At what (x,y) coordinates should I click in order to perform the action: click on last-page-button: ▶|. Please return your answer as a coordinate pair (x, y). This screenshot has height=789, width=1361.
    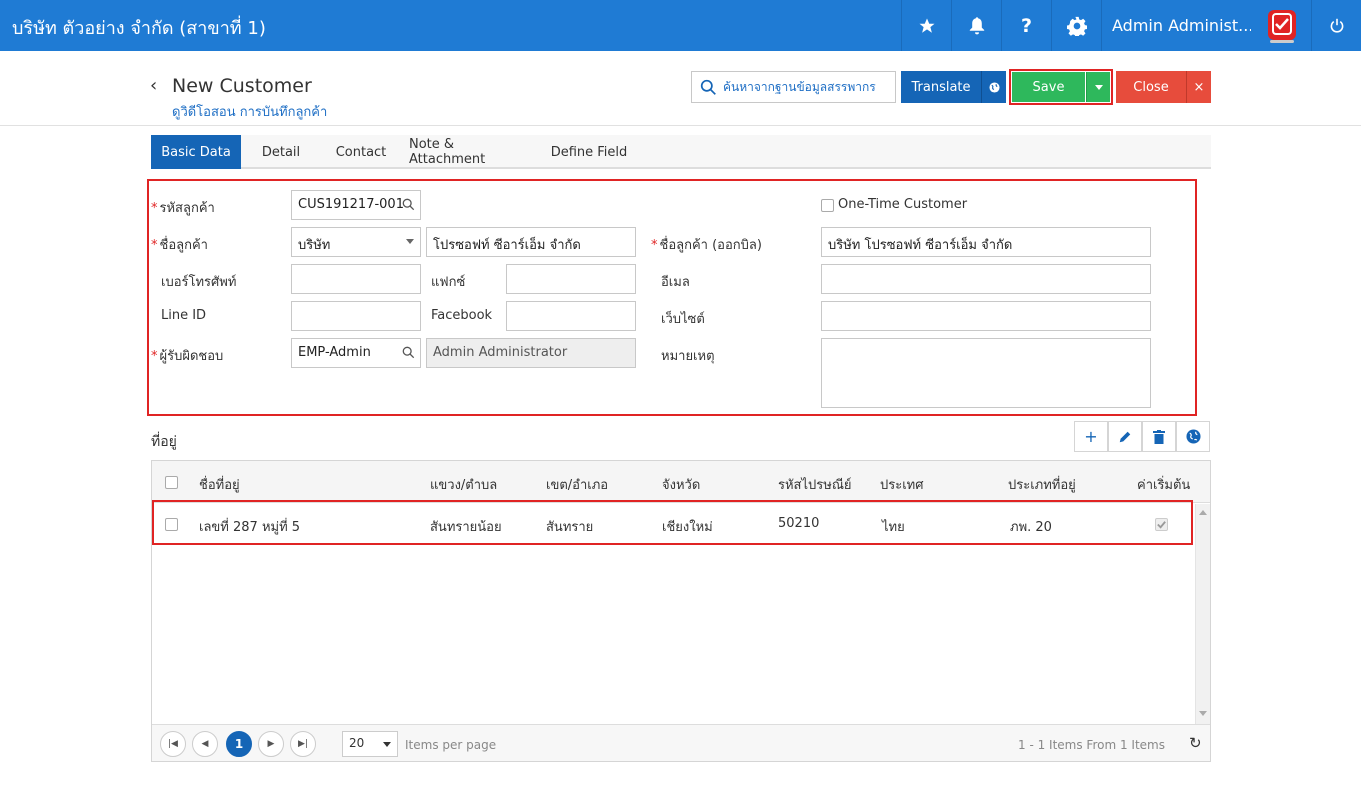
    Looking at the image, I should click on (303, 744).